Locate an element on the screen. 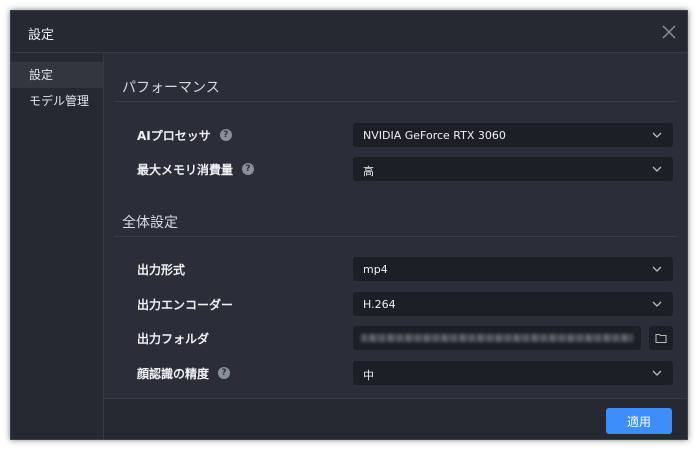 This screenshot has width=700, height=450. output-format-label: 出力形式 is located at coordinates (161, 269).